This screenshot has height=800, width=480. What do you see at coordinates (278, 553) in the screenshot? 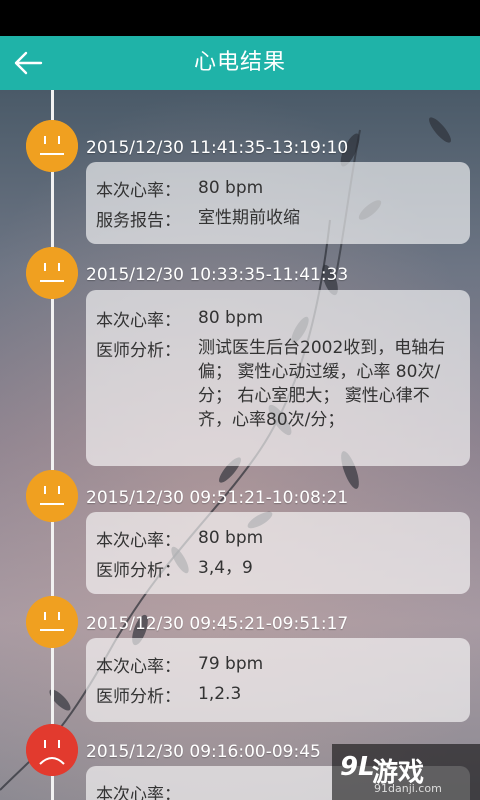
I see `record-card: 本次心率： 80 bpm 医师分析： 3,4，9` at bounding box center [278, 553].